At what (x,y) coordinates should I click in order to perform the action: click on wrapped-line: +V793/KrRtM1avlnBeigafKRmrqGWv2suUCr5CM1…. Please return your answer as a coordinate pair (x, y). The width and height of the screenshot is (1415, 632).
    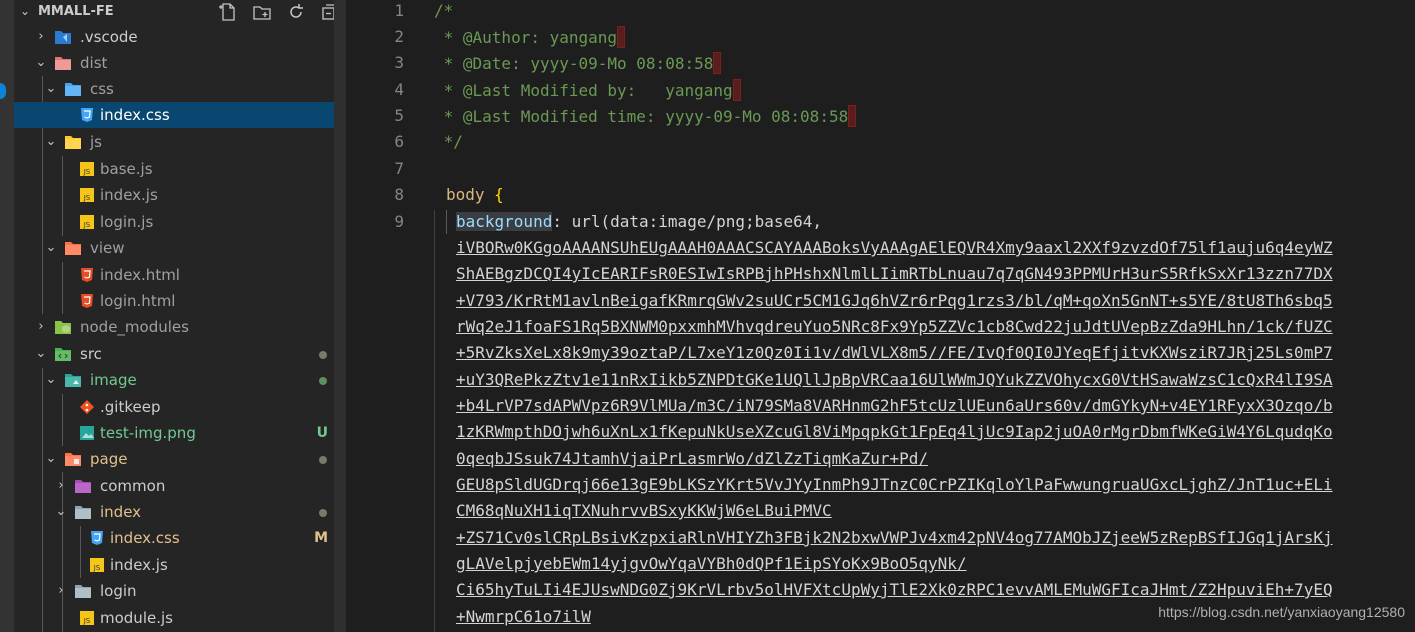
    Looking at the image, I should click on (894, 300).